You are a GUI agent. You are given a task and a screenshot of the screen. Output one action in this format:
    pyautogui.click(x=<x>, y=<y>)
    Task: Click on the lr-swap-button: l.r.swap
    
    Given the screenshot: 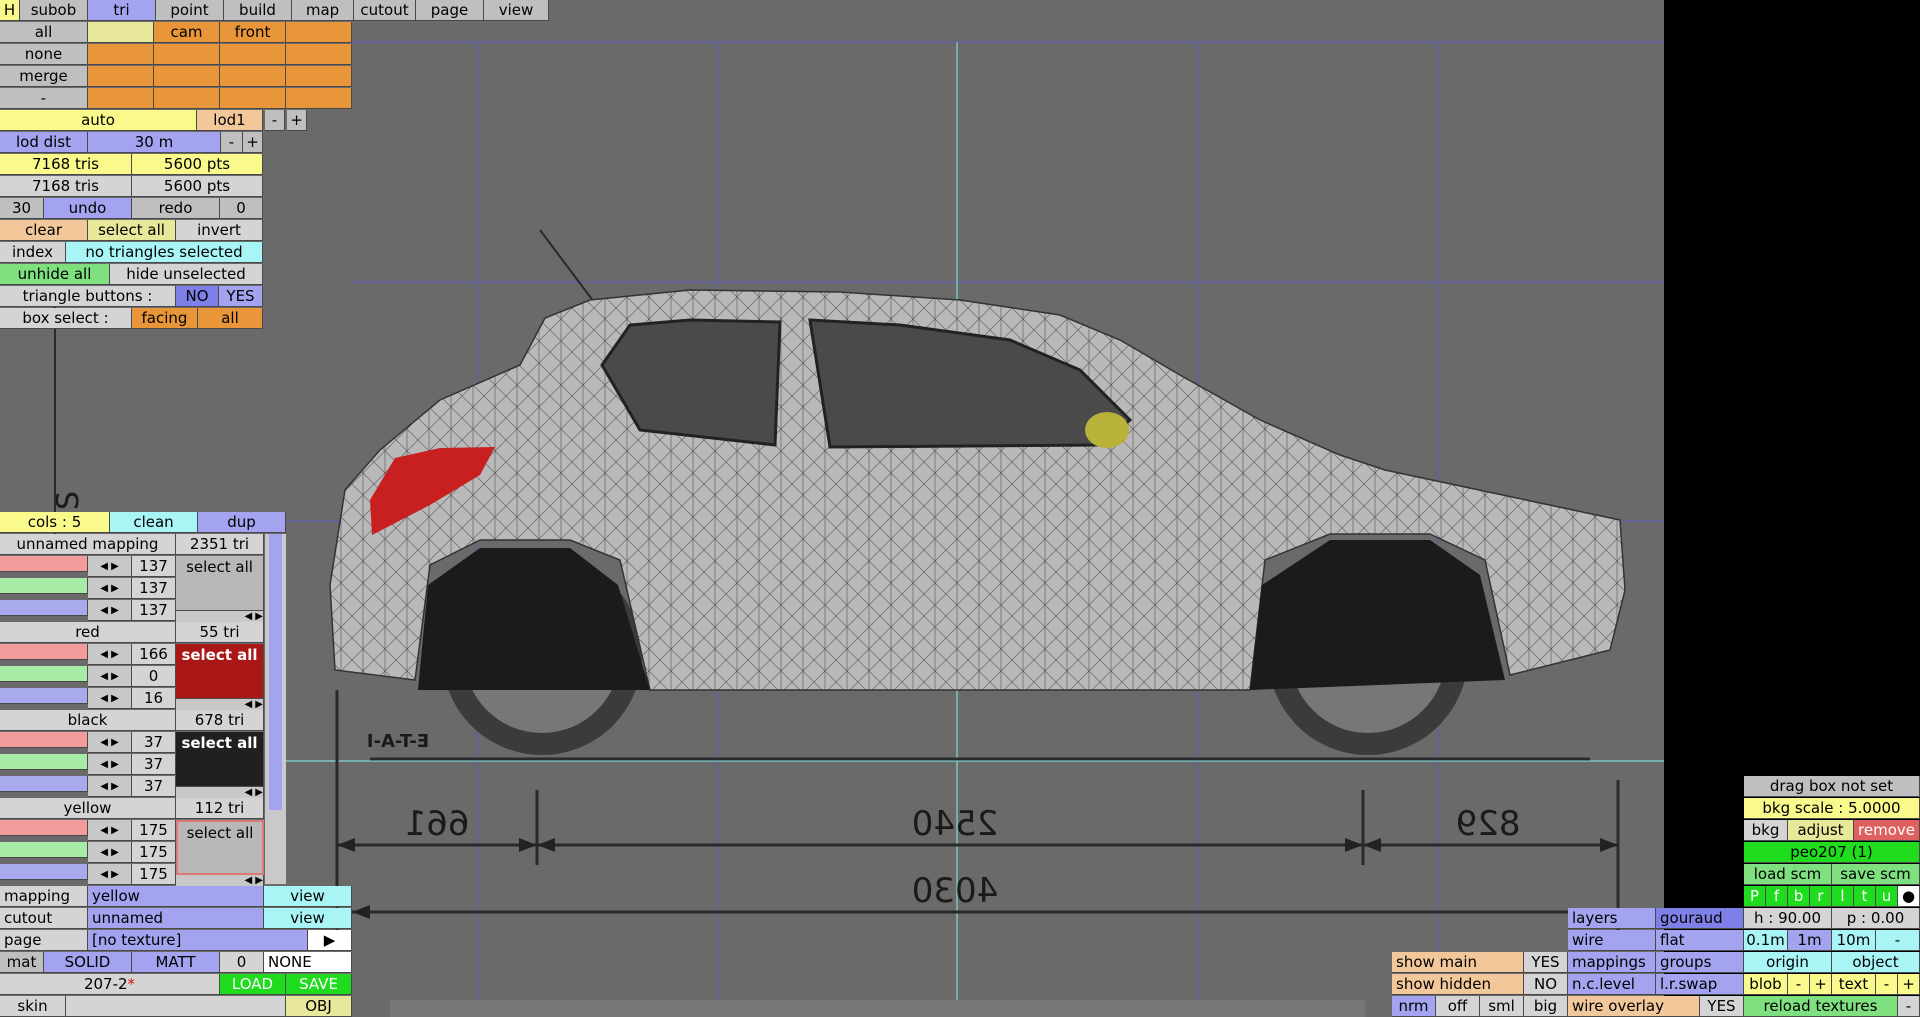 What is the action you would take?
    pyautogui.click(x=1700, y=984)
    